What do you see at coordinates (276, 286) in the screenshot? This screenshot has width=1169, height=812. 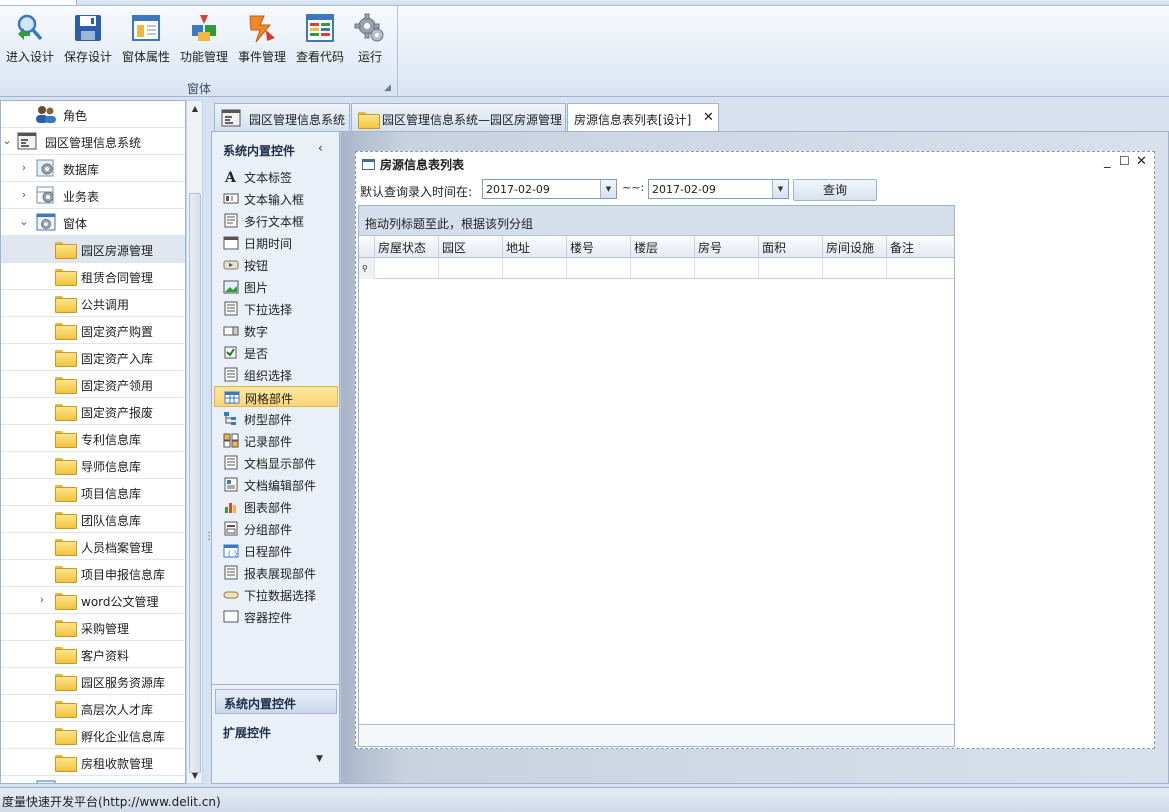 I see `tool-image: 图片` at bounding box center [276, 286].